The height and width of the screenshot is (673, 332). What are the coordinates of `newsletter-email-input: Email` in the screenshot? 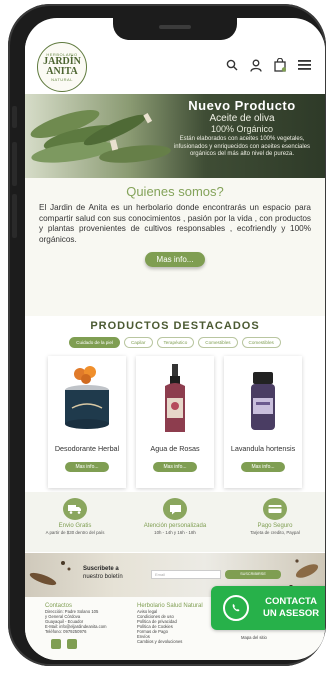 It's located at (186, 574).